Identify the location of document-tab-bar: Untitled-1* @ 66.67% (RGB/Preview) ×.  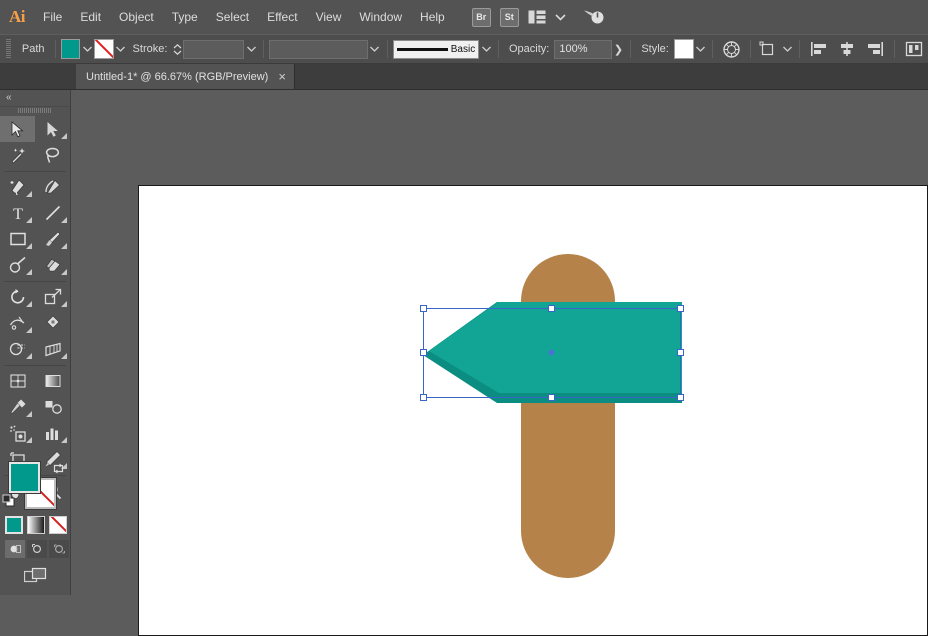
(464, 77).